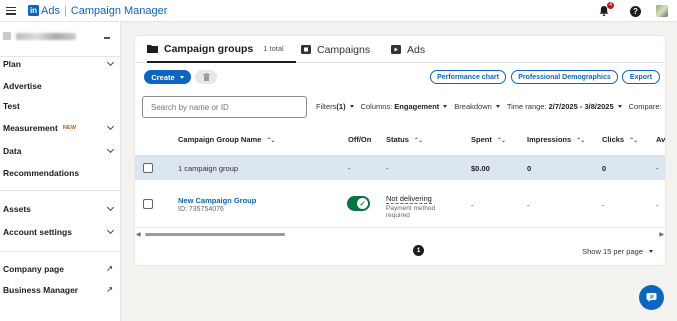 Image resolution: width=677 pixels, height=321 pixels. Describe the element at coordinates (613, 139) in the screenshot. I see `column-label: Clicks` at that location.